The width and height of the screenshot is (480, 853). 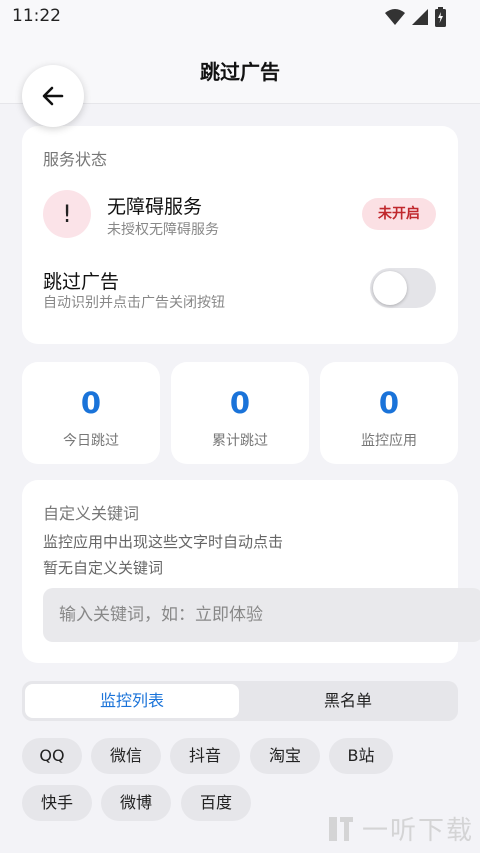 What do you see at coordinates (390, 288) in the screenshot?
I see `toggle-knob` at bounding box center [390, 288].